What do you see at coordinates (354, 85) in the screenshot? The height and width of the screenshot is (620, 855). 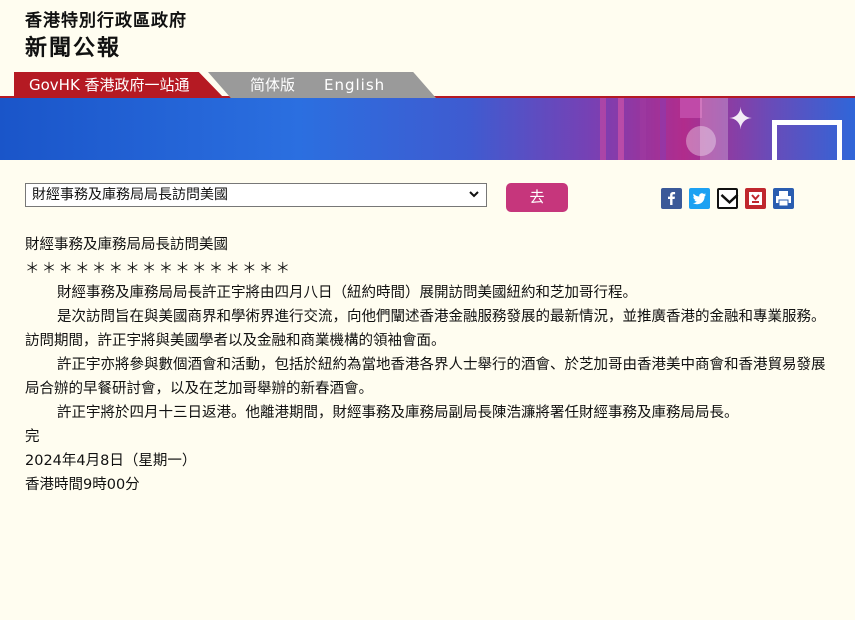 I see `english-link: English` at bounding box center [354, 85].